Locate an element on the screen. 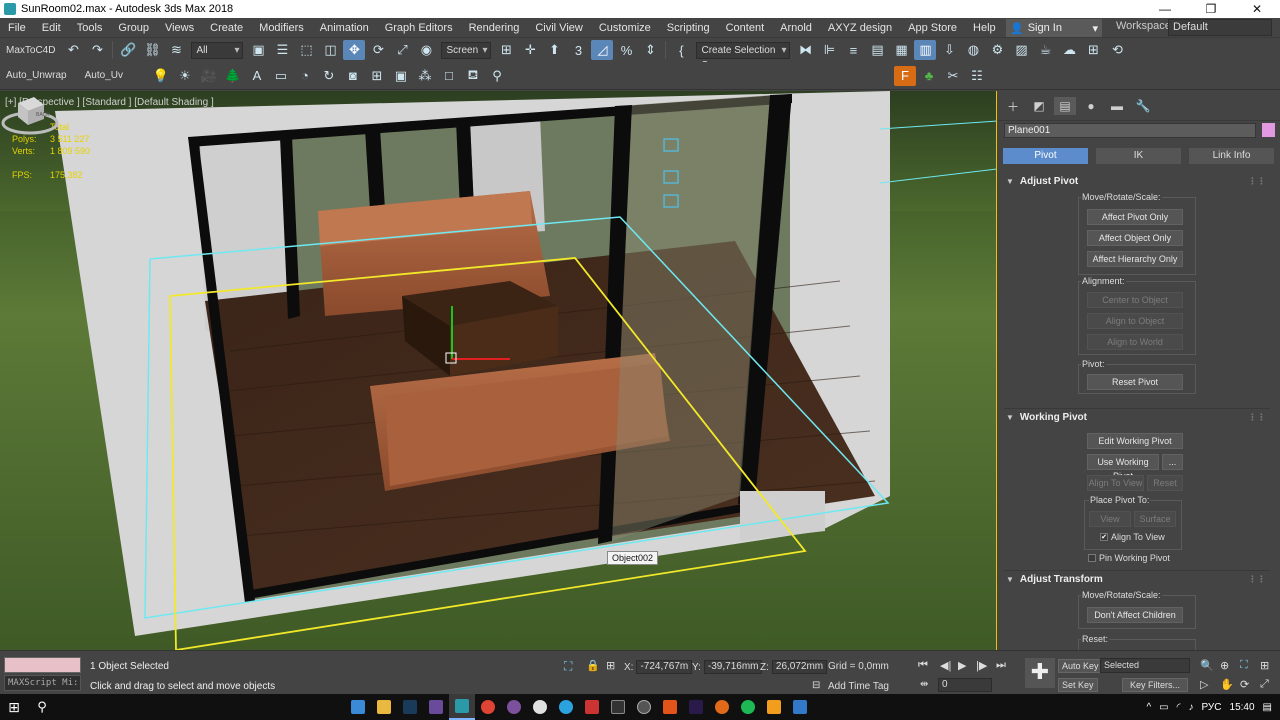  layer-manager-icon: ≡ is located at coordinates (853, 50).